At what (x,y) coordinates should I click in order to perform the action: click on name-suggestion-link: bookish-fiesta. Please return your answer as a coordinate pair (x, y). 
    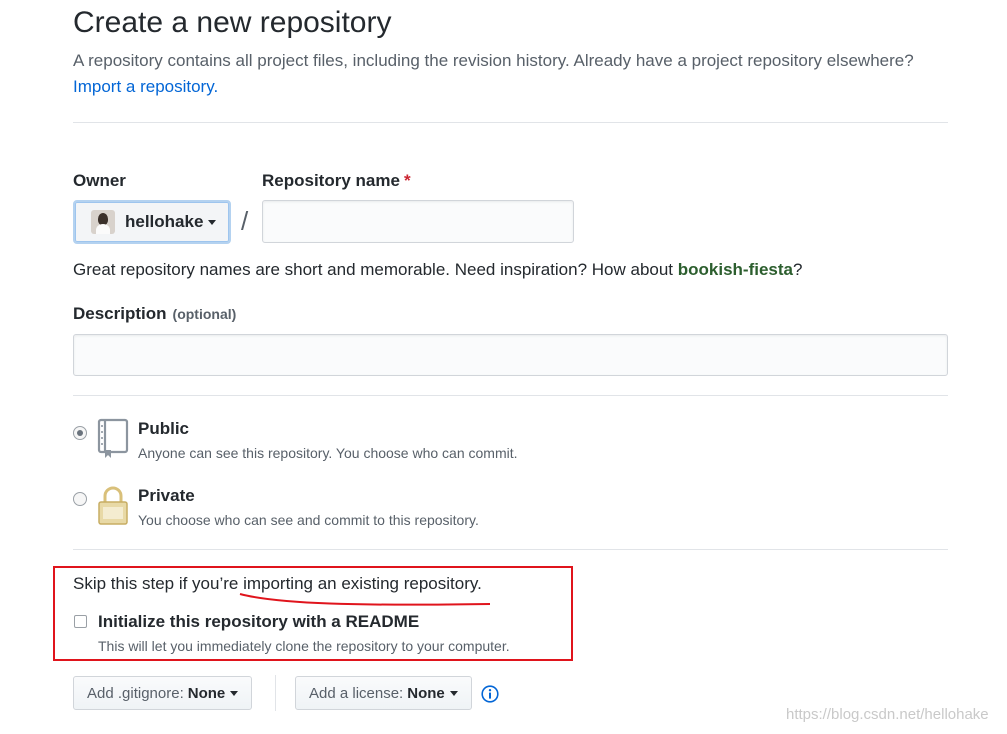
    Looking at the image, I should click on (735, 269).